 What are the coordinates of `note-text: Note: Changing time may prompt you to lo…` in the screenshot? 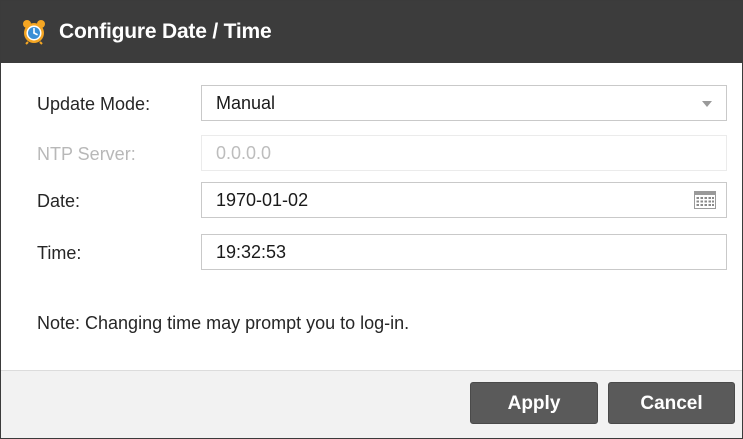 It's located at (223, 323).